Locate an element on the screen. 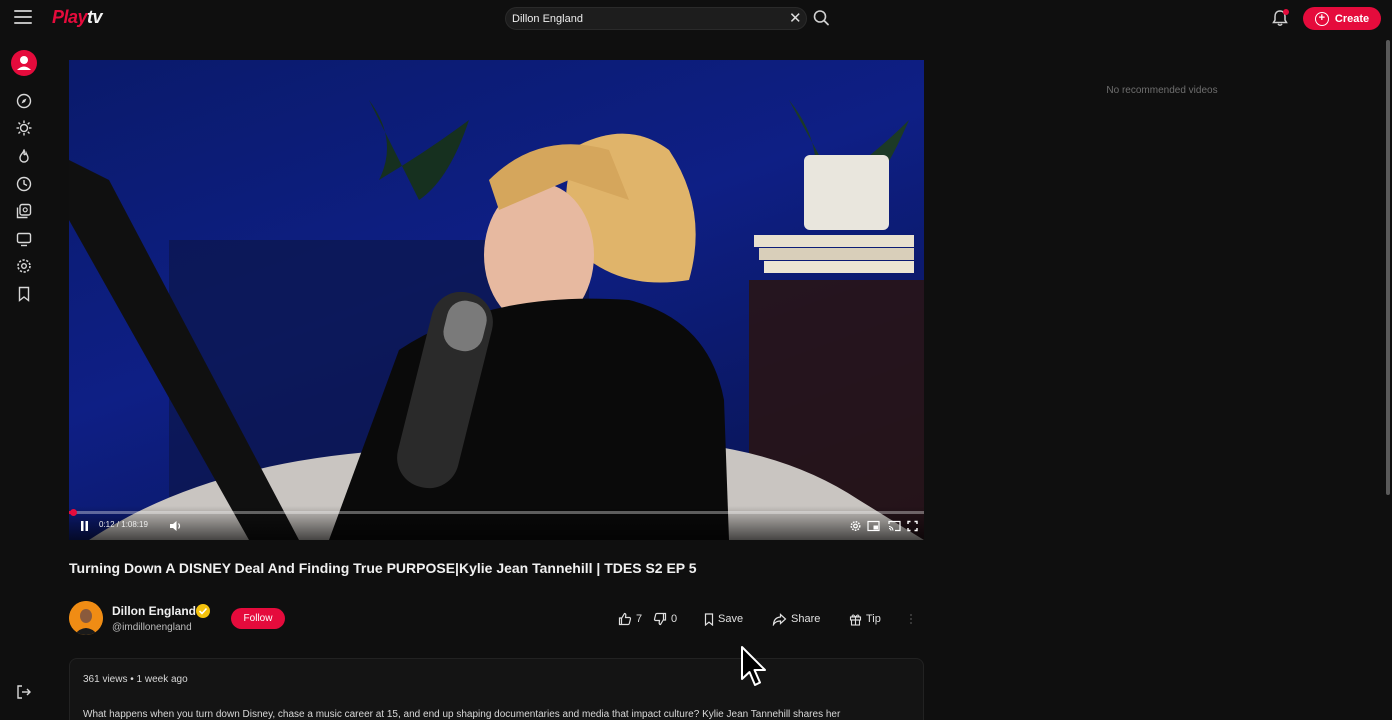 This screenshot has width=1392, height=720. profile-avatar is located at coordinates (24, 63).